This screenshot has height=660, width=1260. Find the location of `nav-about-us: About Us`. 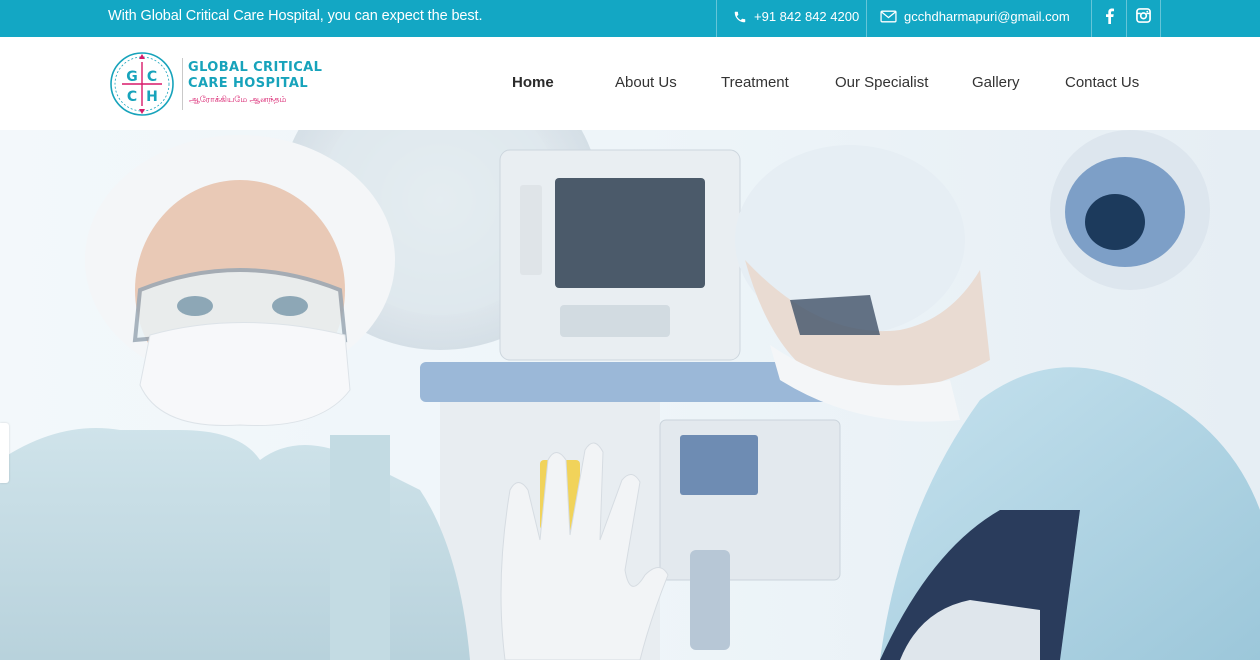

nav-about-us: About Us is located at coordinates (646, 83).